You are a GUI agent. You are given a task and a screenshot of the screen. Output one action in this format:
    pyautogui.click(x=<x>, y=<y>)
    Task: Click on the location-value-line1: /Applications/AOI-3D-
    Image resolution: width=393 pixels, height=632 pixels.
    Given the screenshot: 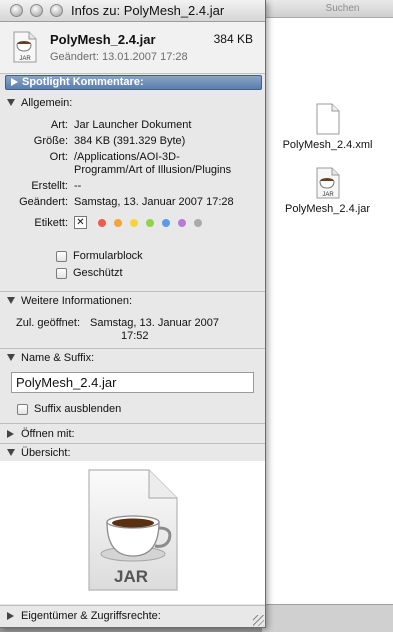 What is the action you would take?
    pyautogui.click(x=127, y=157)
    